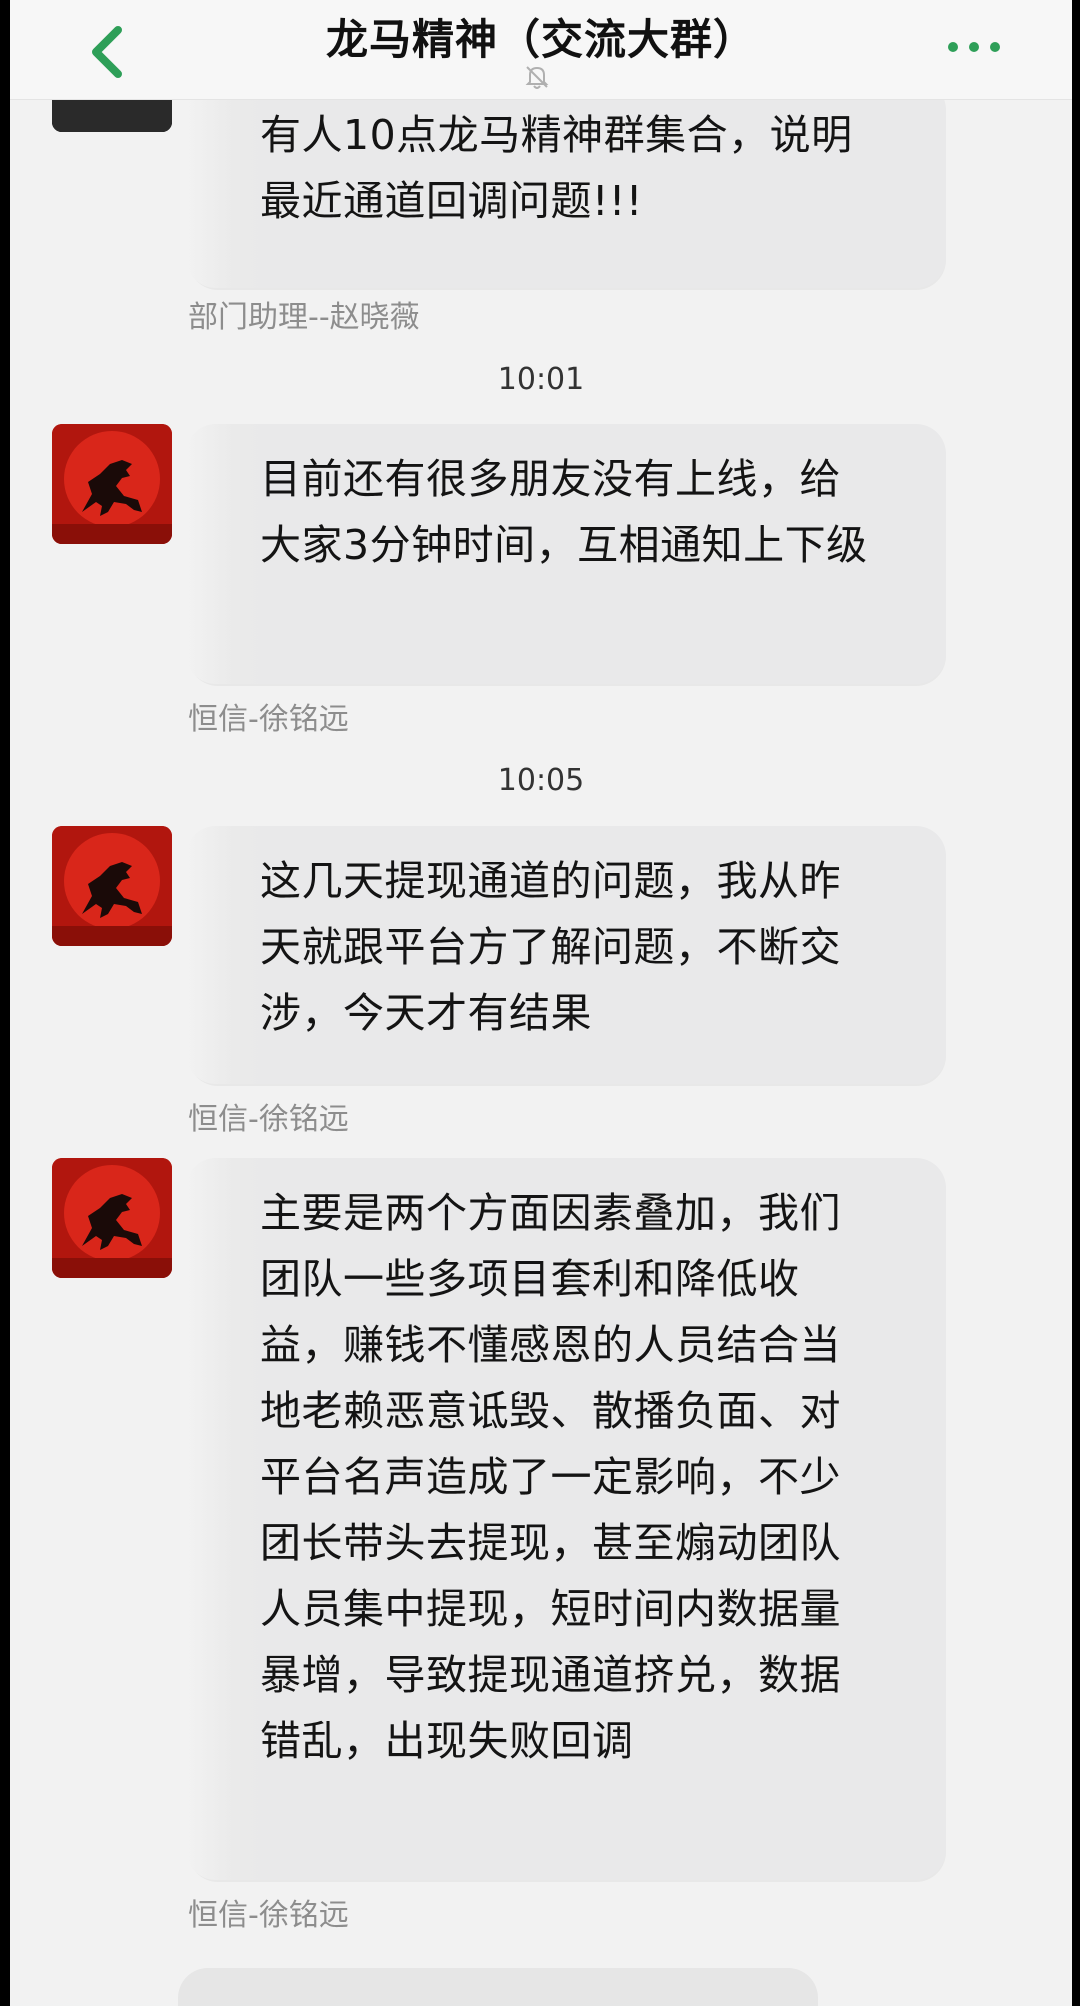 This screenshot has width=1080, height=2006. I want to click on timestamp: 10:05, so click(541, 780).